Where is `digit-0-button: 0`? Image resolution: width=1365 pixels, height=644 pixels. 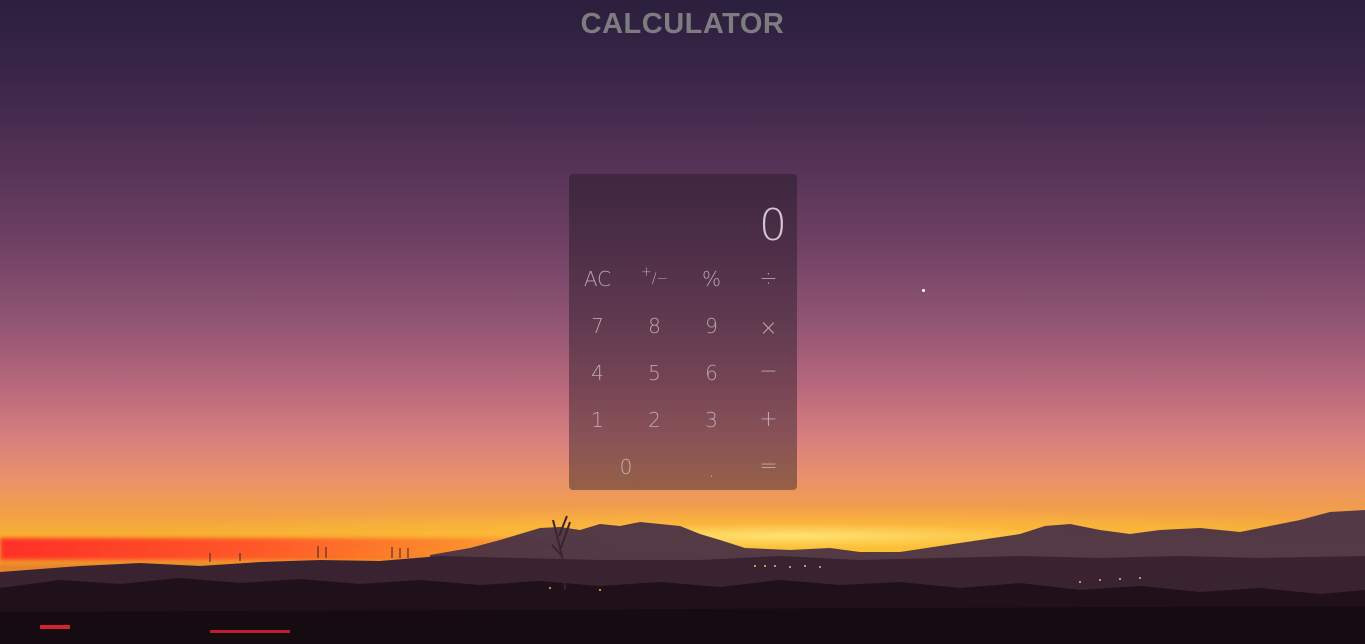
digit-0-button: 0 is located at coordinates (626, 466).